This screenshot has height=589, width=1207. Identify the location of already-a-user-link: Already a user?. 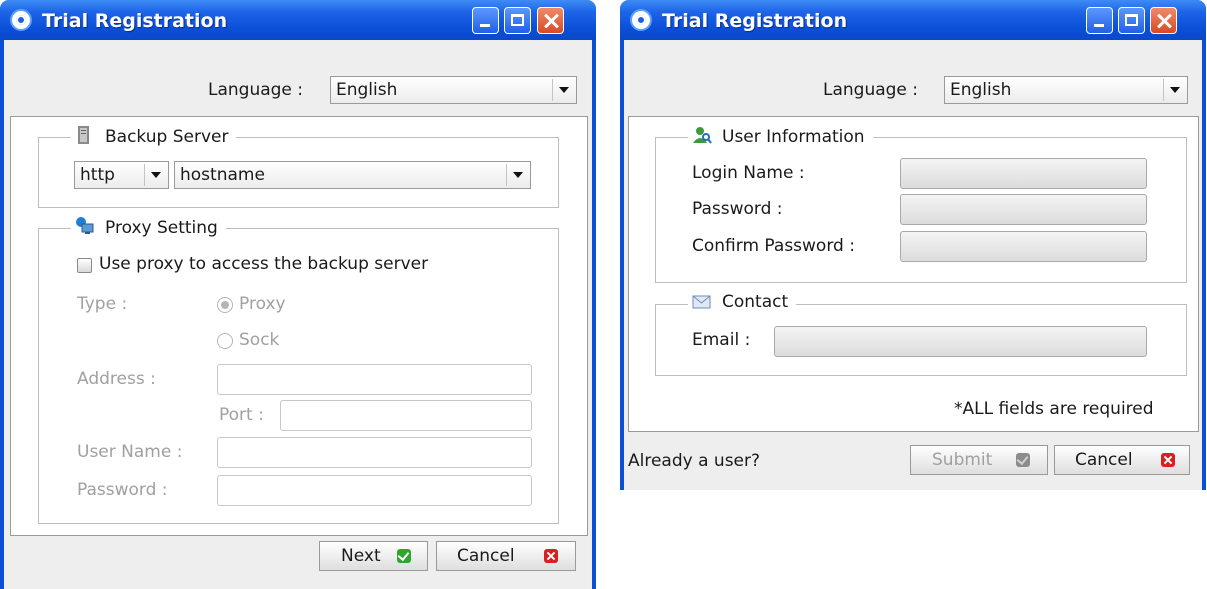
(694, 461).